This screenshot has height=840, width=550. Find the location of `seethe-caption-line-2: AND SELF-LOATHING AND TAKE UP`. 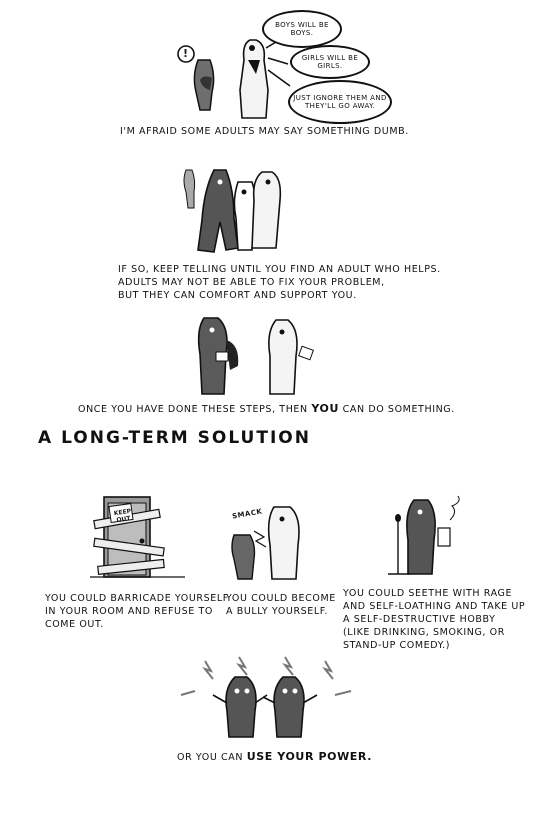

seethe-caption-line-2: AND SELF-LOATHING AND TAKE UP is located at coordinates (434, 606).